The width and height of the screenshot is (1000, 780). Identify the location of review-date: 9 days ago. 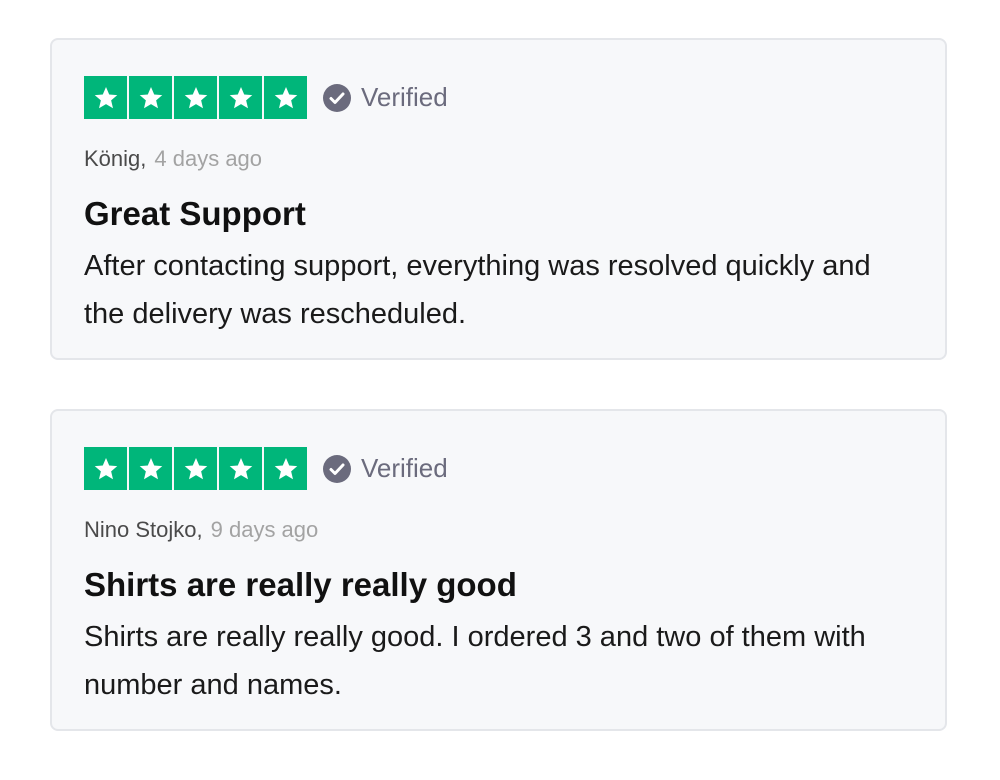
(264, 529).